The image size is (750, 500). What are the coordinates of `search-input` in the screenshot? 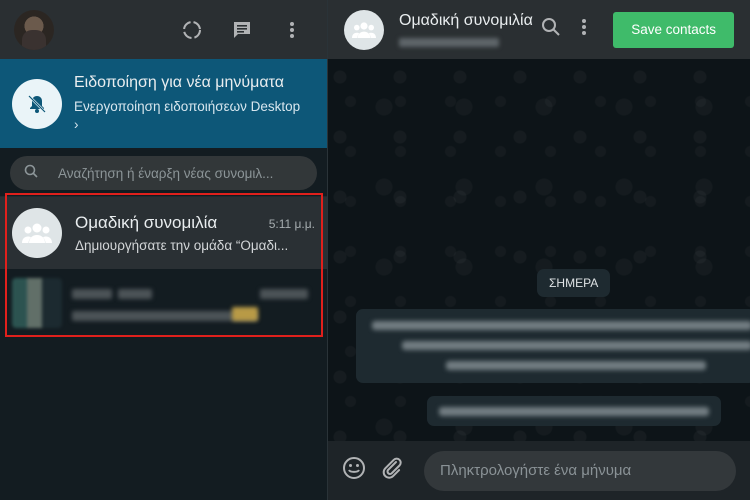 It's located at (173, 173).